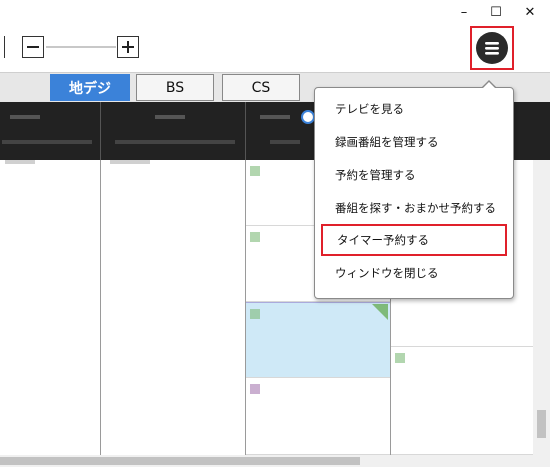 This screenshot has height=467, width=550. I want to click on zoom-out-partial, so click(2, 47).